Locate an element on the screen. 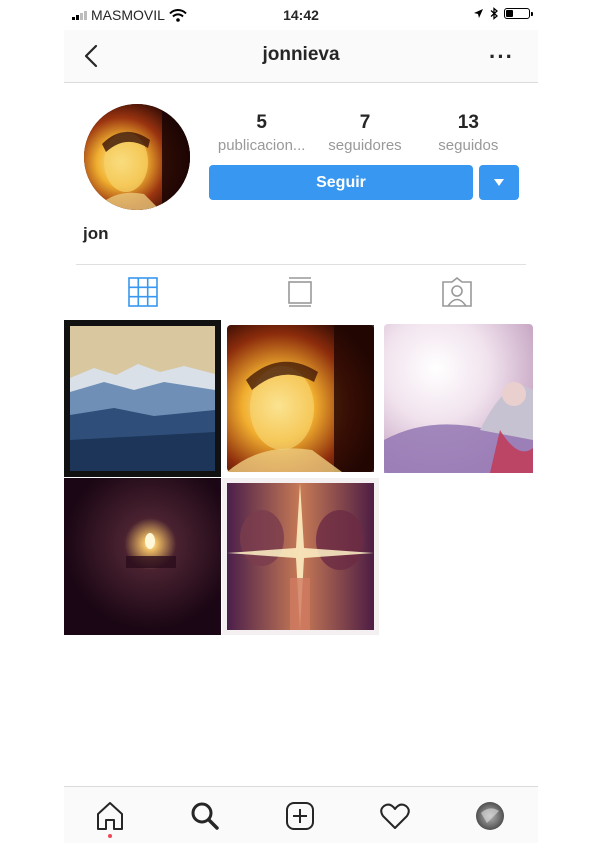  heart-icon is located at coordinates (395, 816).